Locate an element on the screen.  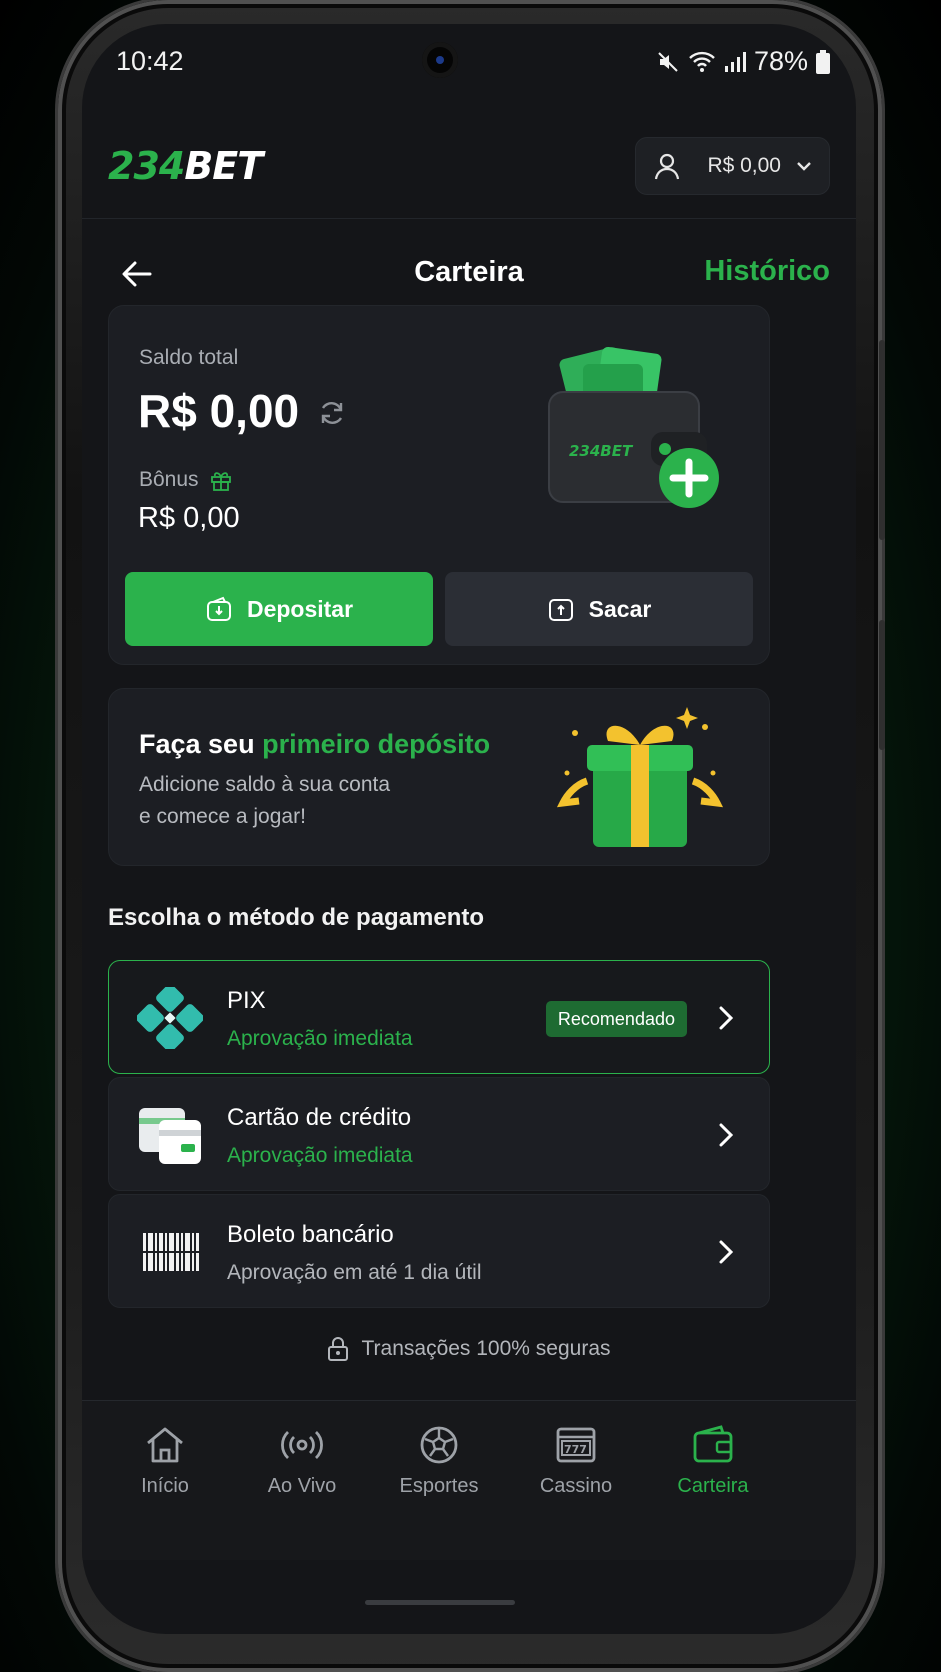
secure-note: Transações 100% seguras is located at coordinates (469, 1349).